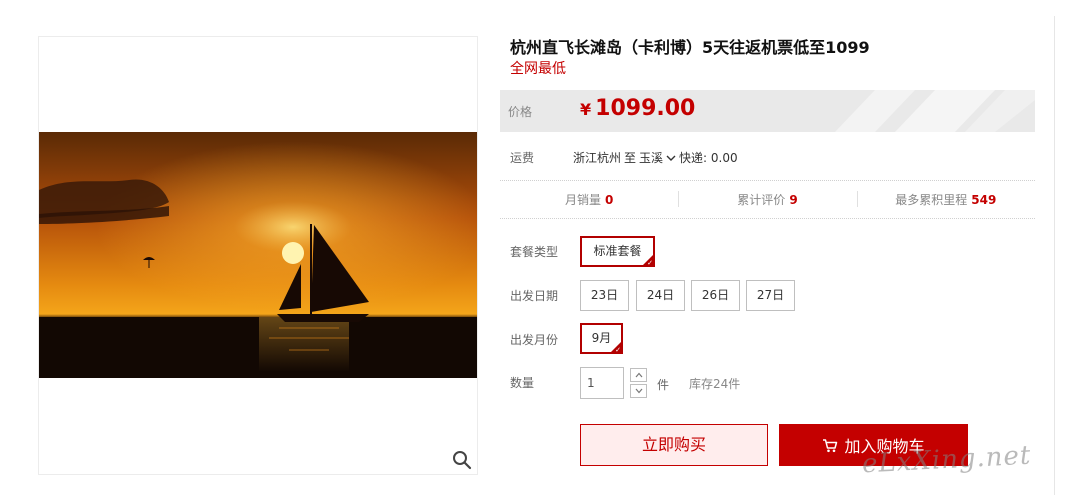 The image size is (1069, 495). I want to click on date-option-26: 26日, so click(715, 295).